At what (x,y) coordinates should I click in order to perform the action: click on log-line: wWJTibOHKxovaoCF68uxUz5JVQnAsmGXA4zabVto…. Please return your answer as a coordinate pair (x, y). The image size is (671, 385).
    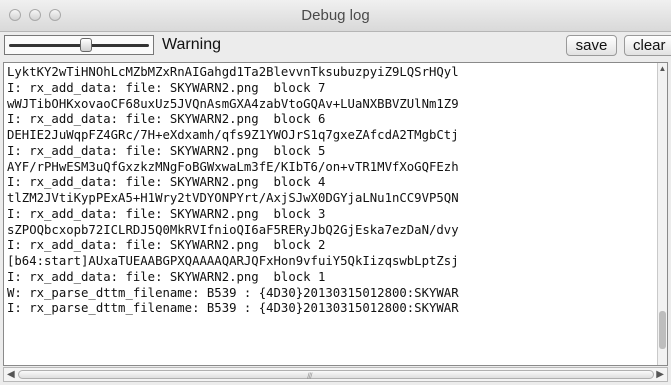
    Looking at the image, I should click on (233, 103).